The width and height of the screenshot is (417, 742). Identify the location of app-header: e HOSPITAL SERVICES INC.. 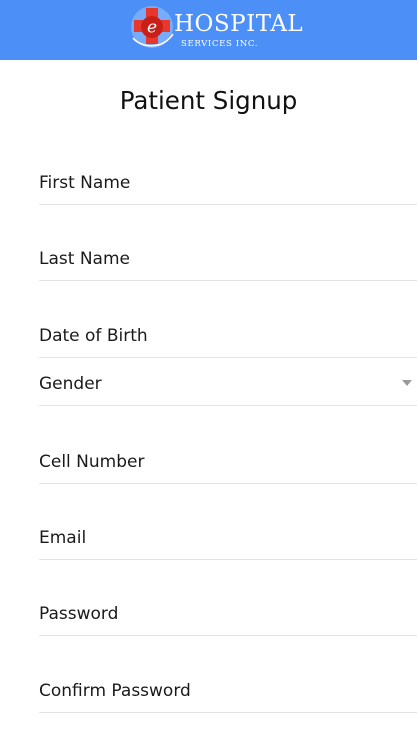
(208, 30).